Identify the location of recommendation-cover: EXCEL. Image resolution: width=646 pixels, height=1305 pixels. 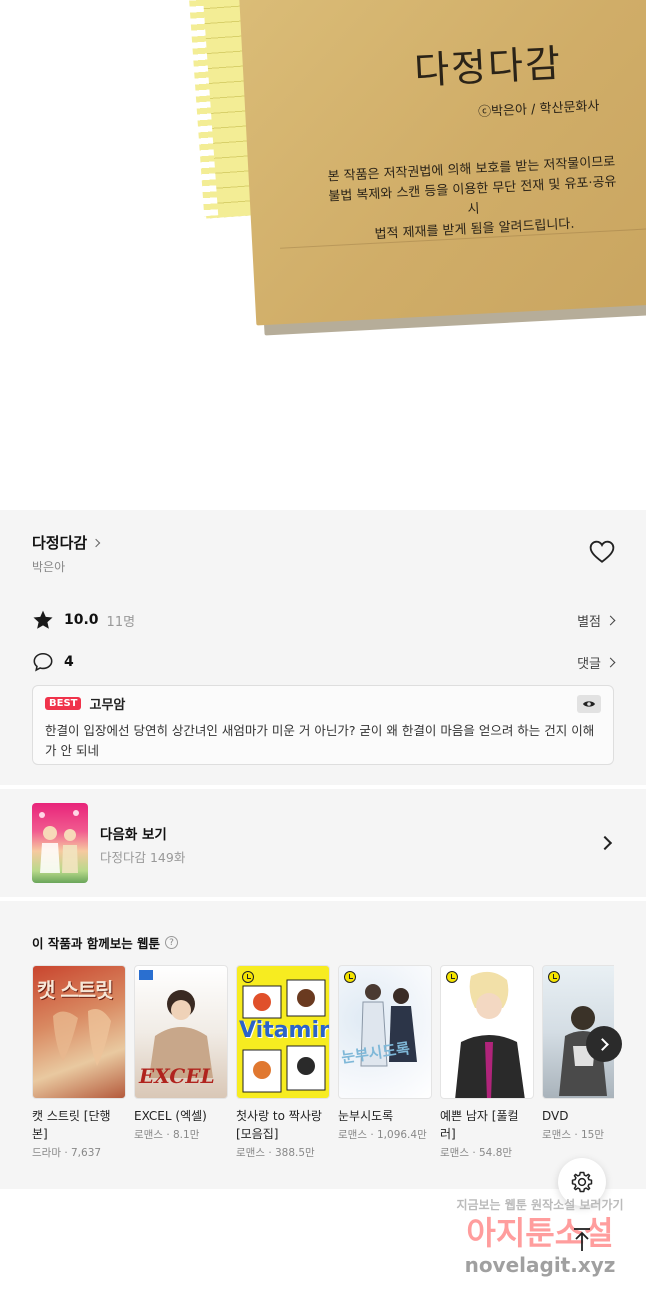
(181, 1032).